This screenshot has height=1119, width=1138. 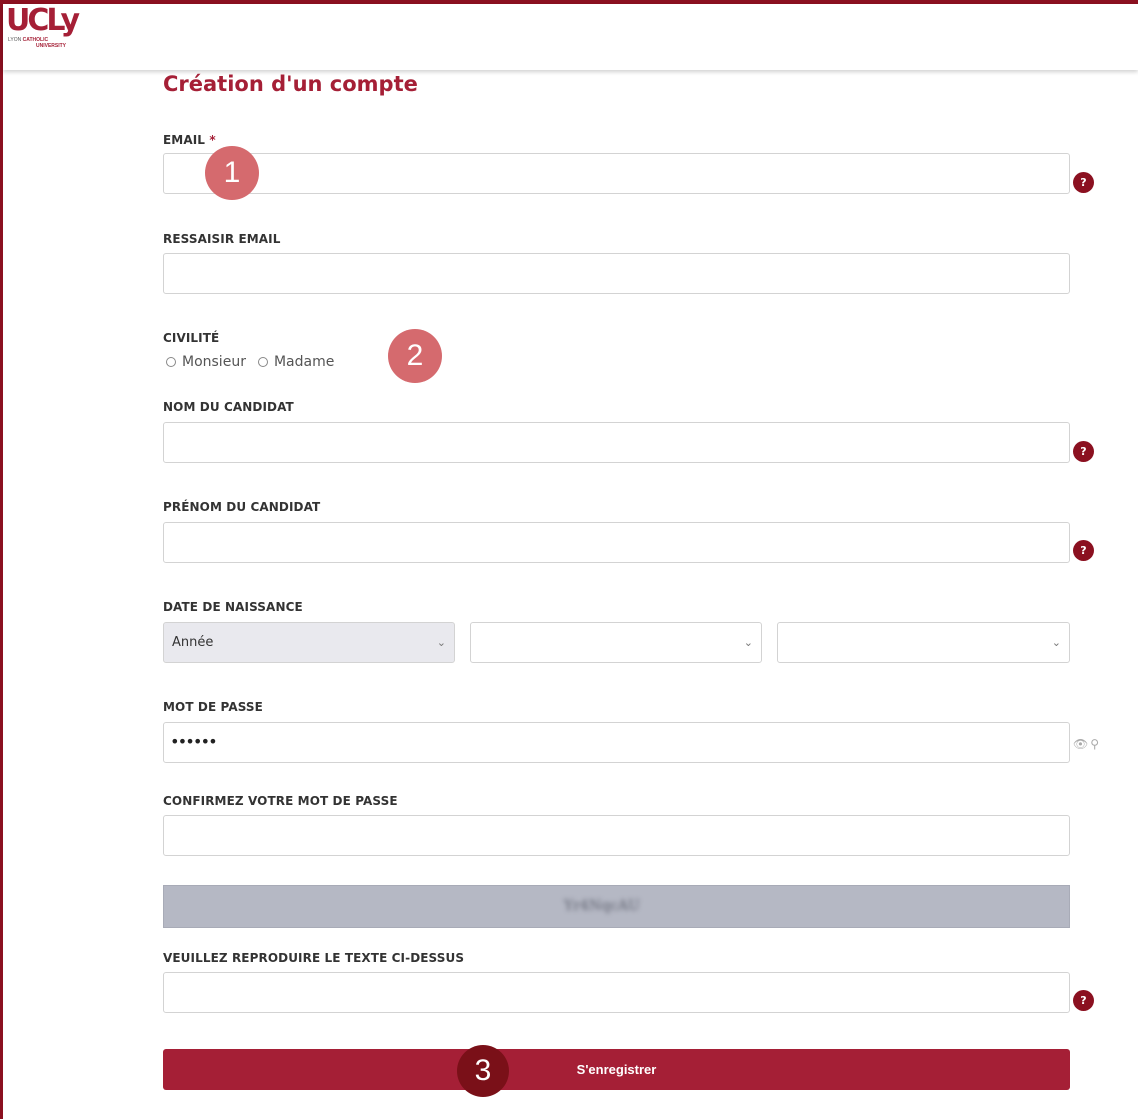 I want to click on last-name-input, so click(x=616, y=442).